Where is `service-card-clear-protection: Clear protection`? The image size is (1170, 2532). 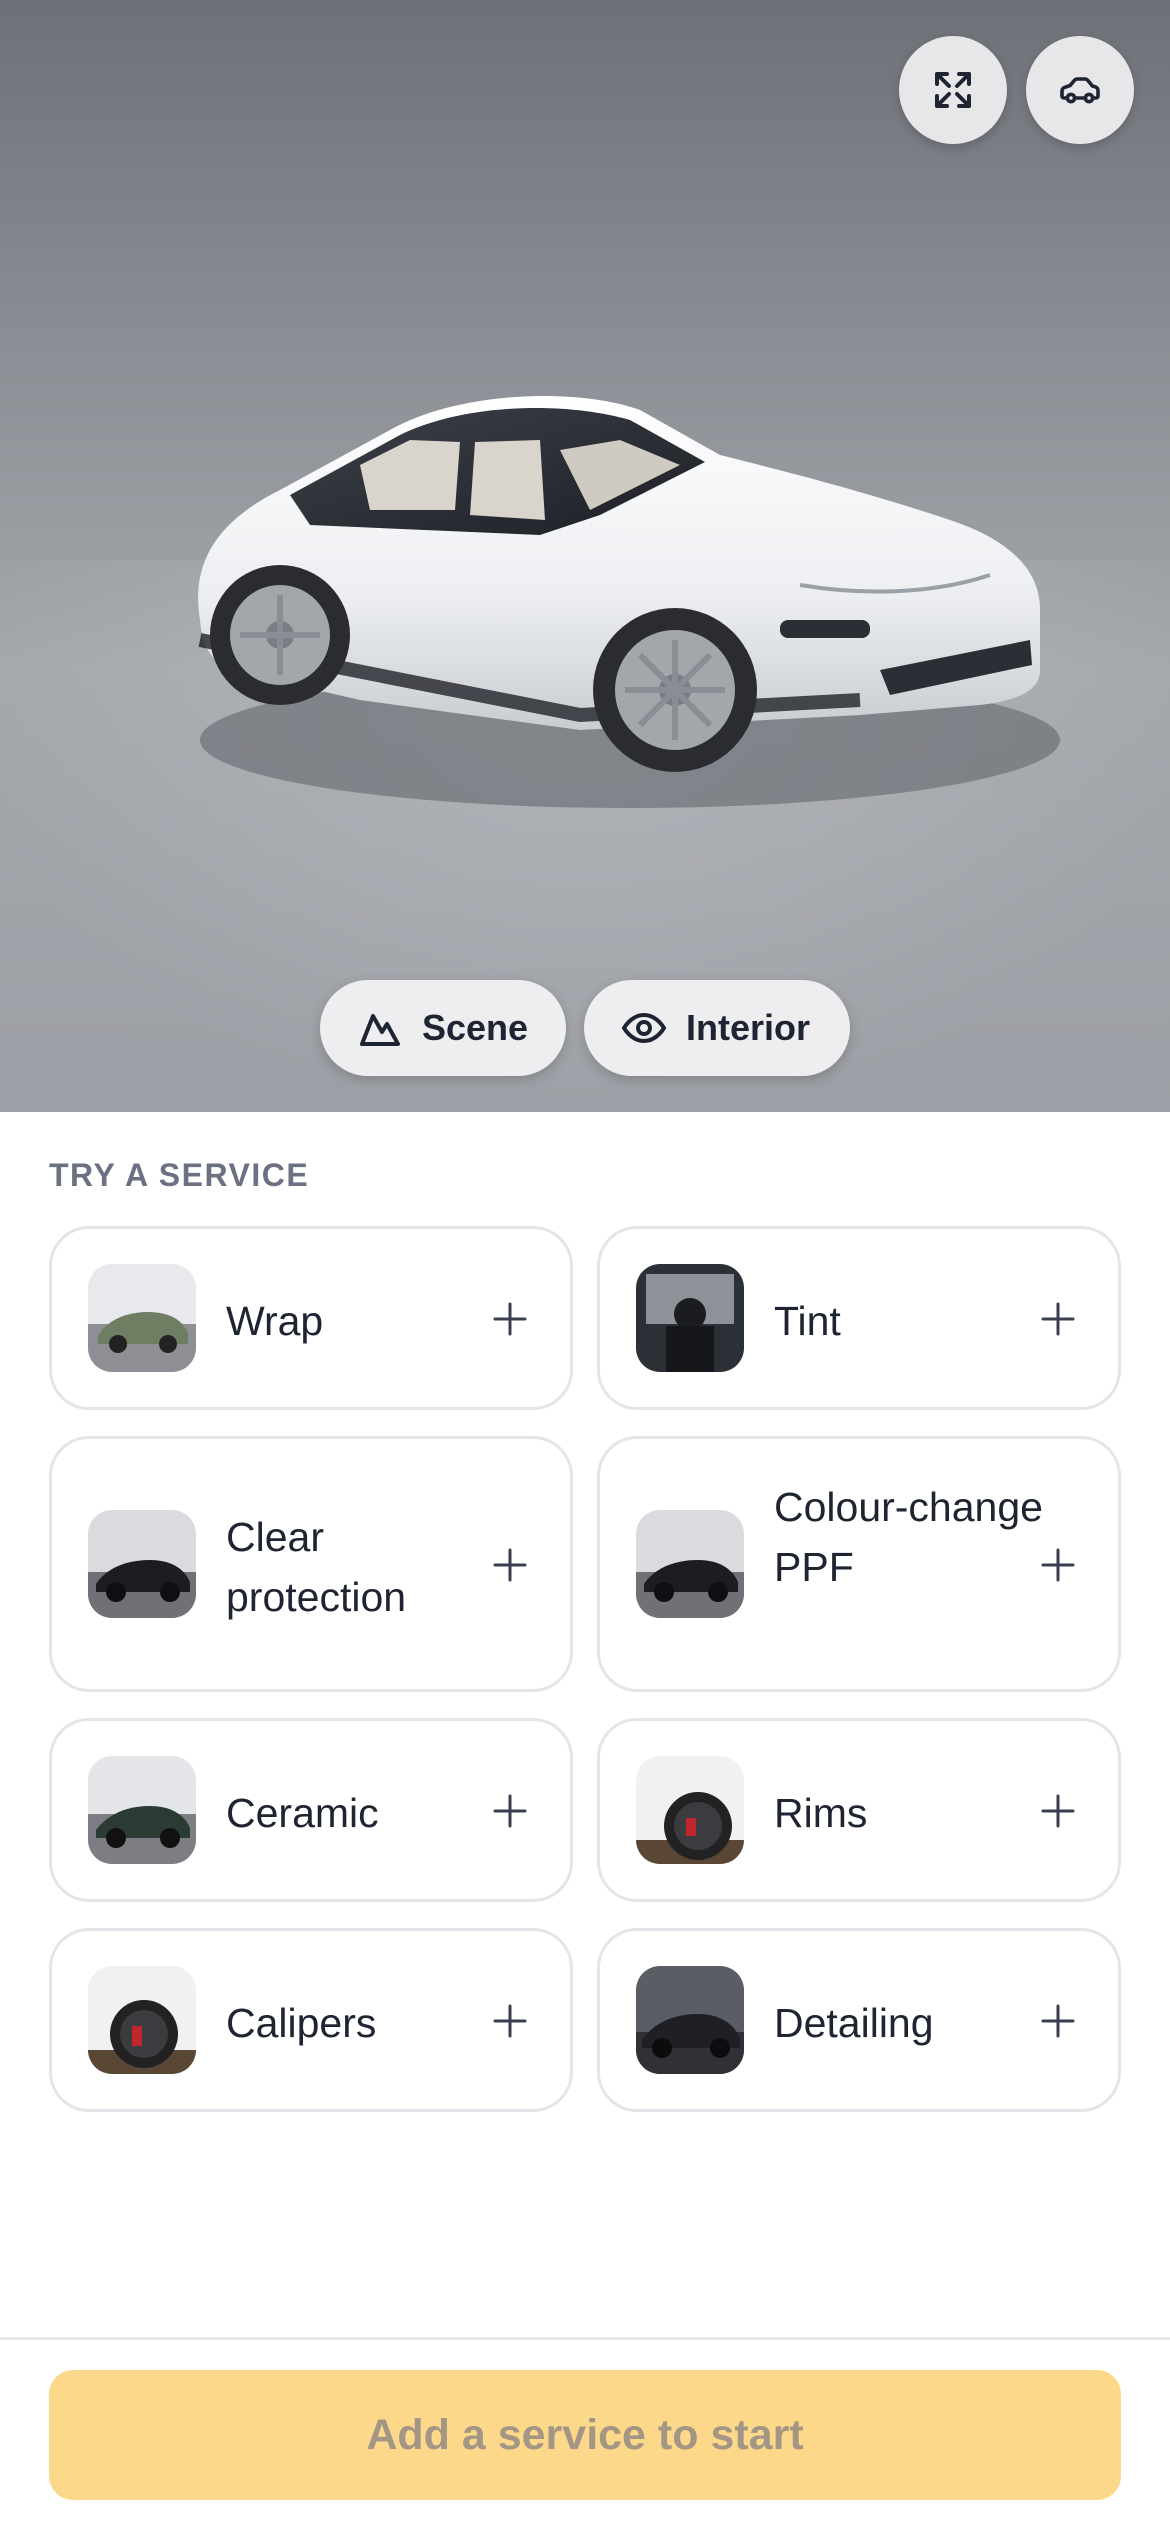 service-card-clear-protection: Clear protection is located at coordinates (311, 1564).